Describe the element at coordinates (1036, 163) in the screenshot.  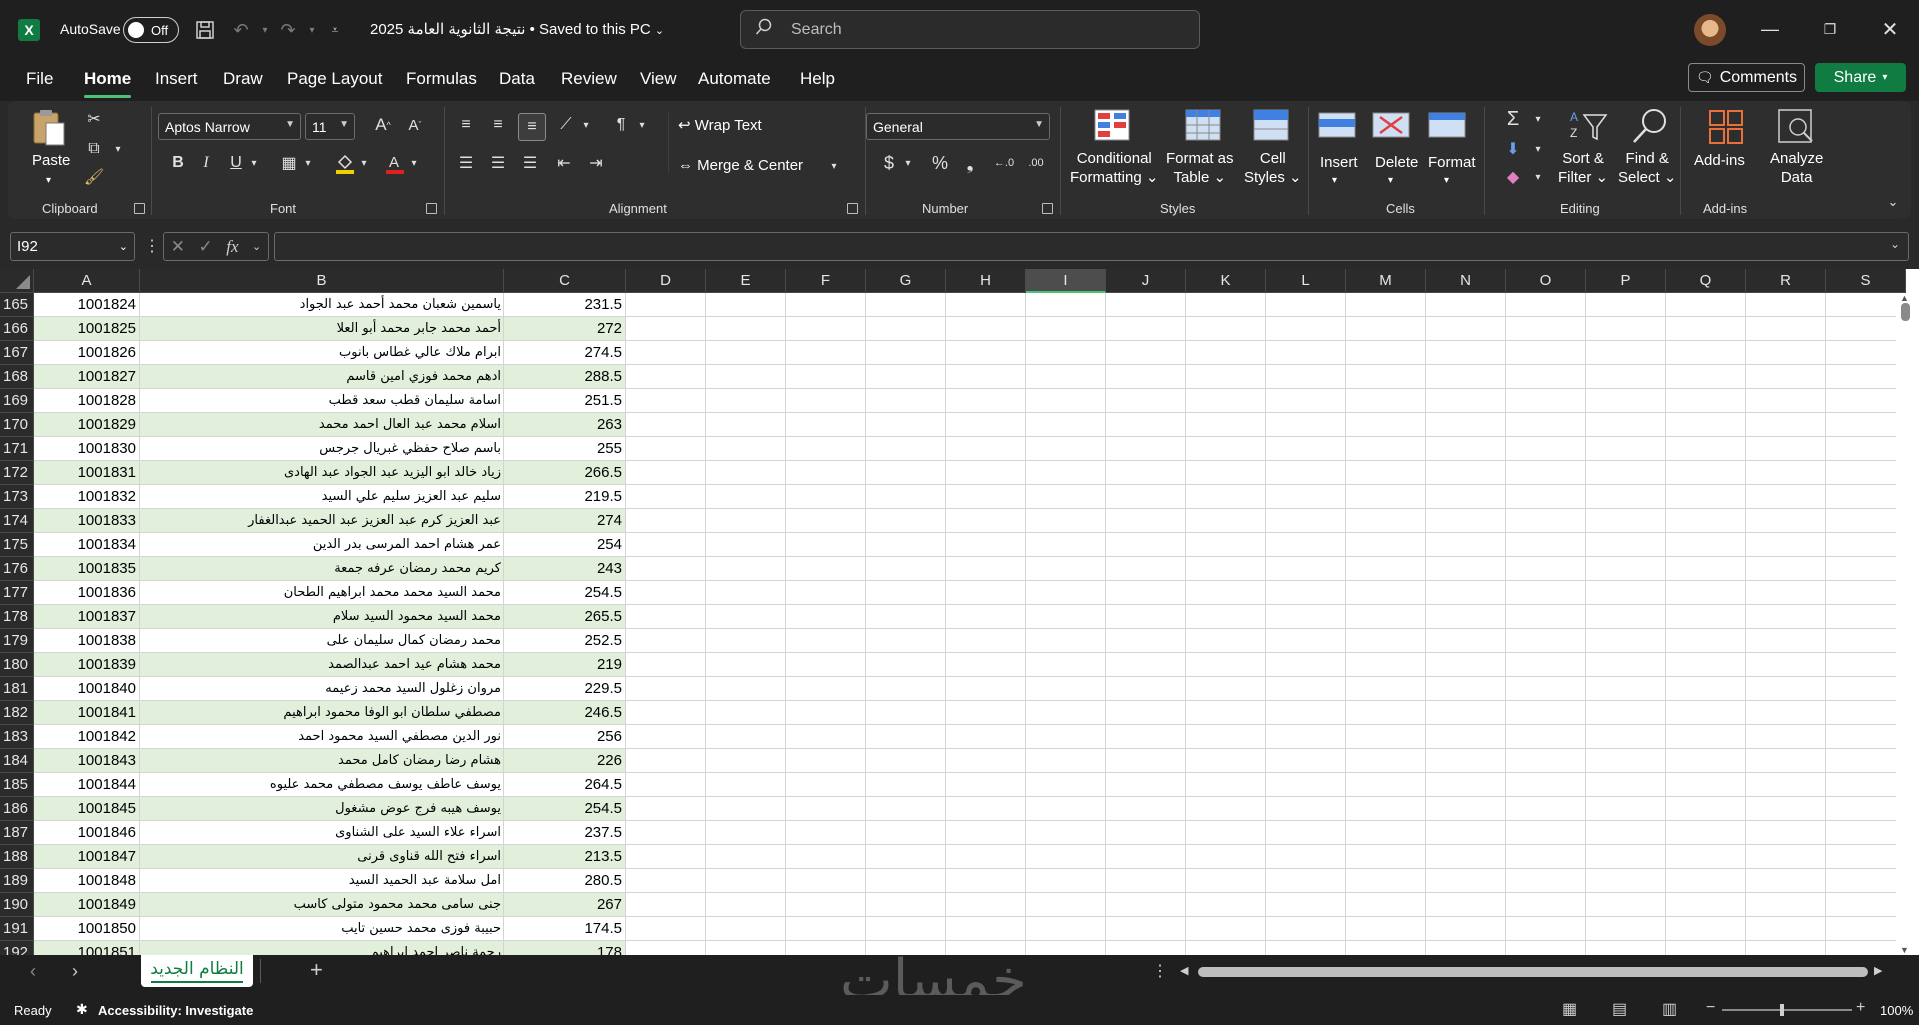
I see `decrease-decimal-icon: .00` at that location.